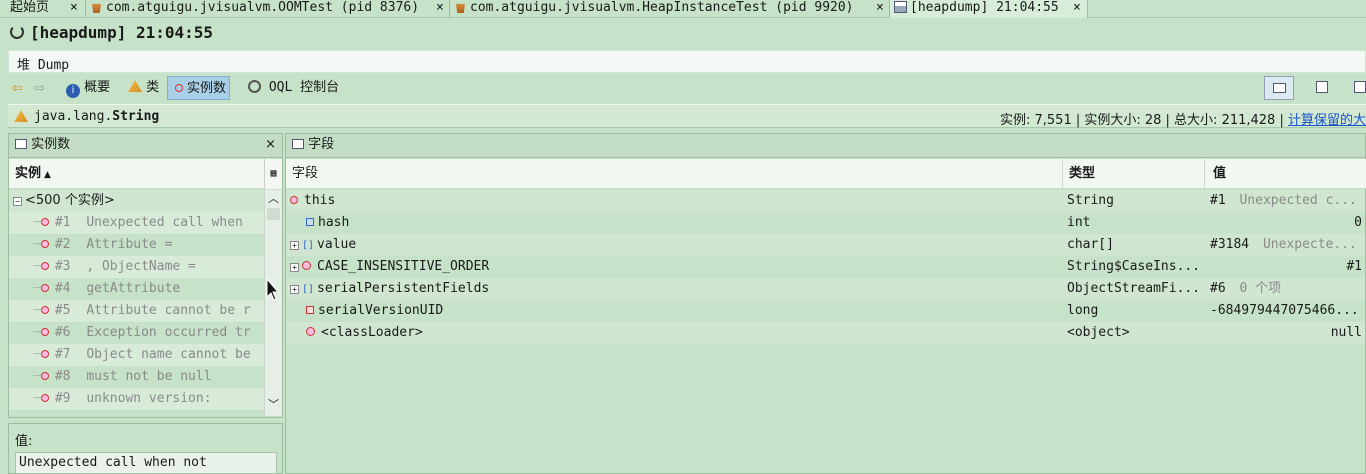 The height and width of the screenshot is (474, 1366). What do you see at coordinates (1327, 120) in the screenshot?
I see `compute-retained-sizes-link: 计算保留的大` at bounding box center [1327, 120].